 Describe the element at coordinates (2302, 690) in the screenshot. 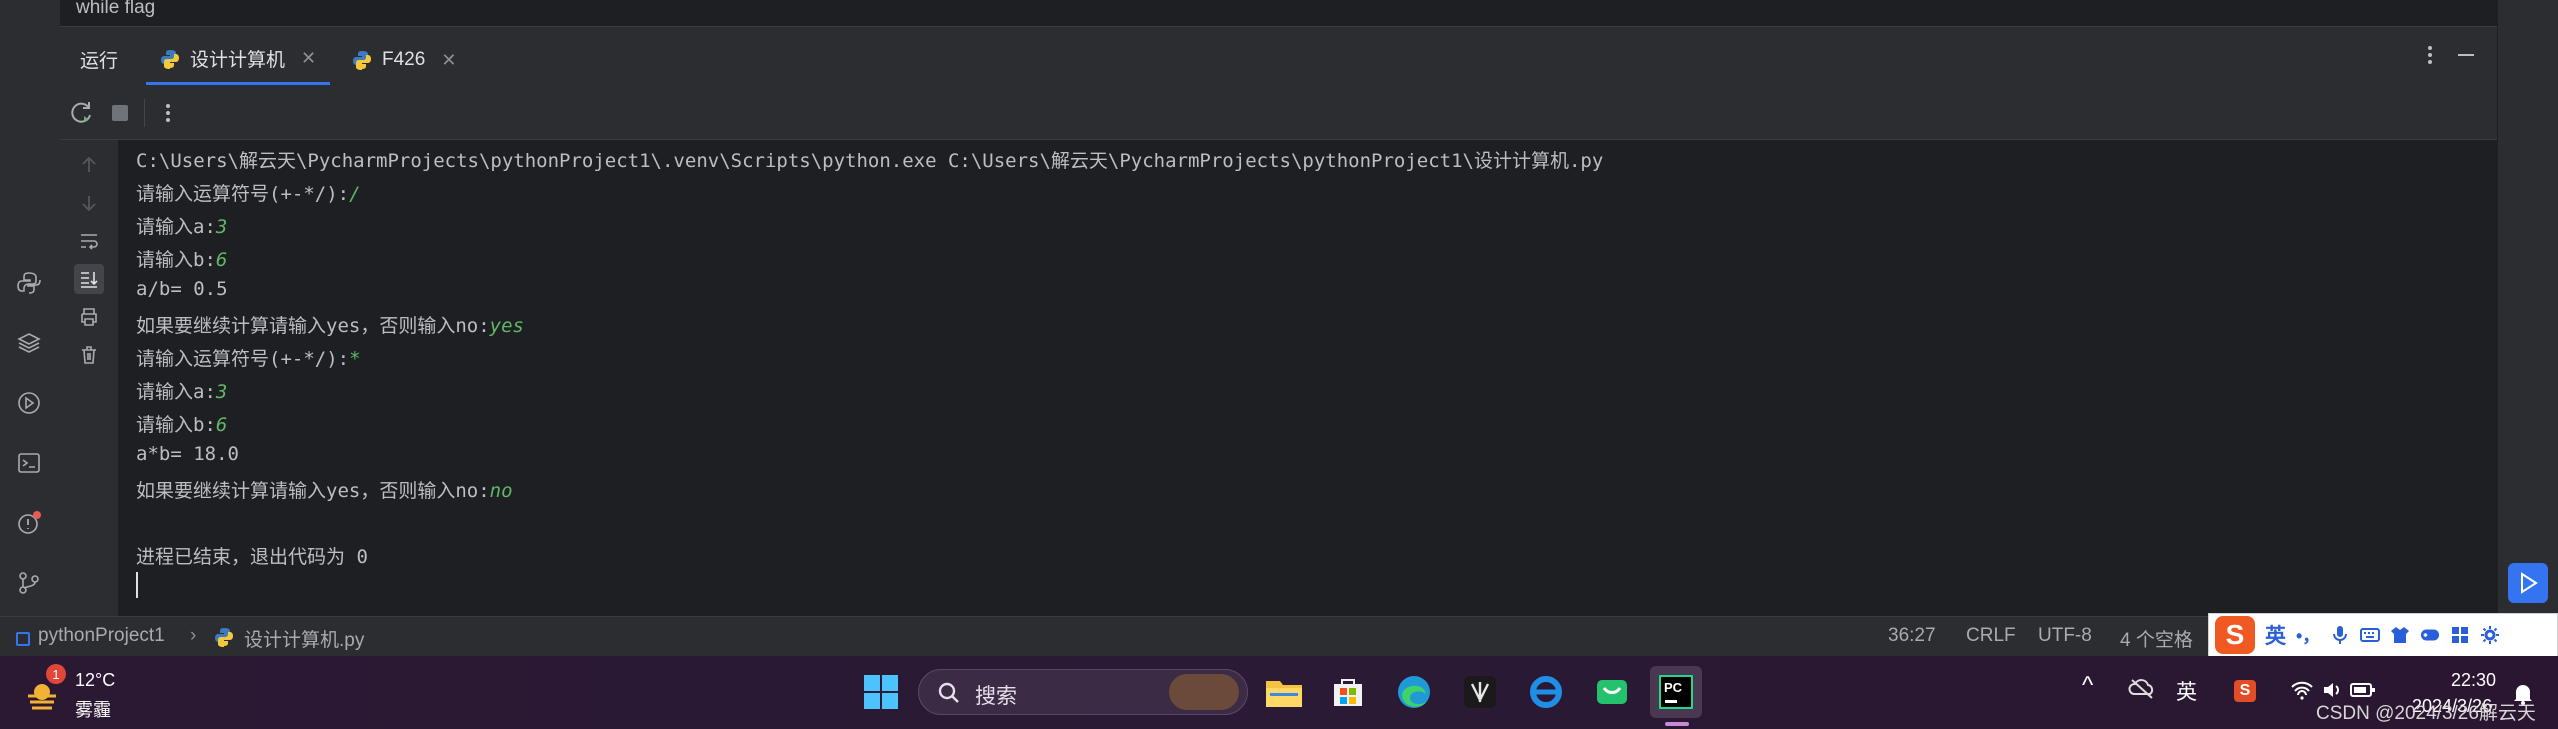

I see `wifi-icon` at that location.